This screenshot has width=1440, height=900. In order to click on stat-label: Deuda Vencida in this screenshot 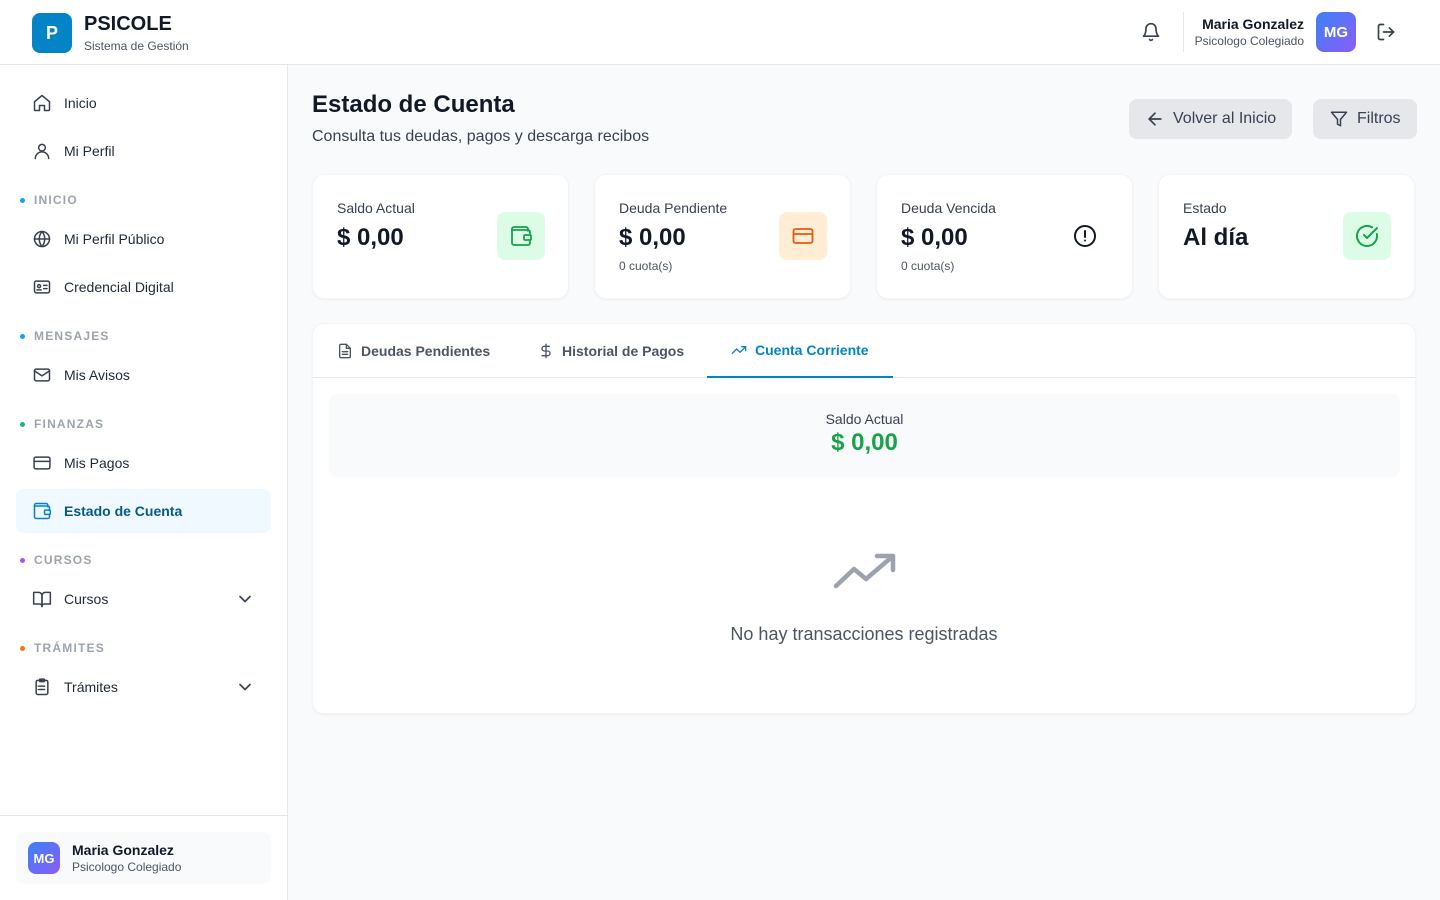, I will do `click(948, 208)`.